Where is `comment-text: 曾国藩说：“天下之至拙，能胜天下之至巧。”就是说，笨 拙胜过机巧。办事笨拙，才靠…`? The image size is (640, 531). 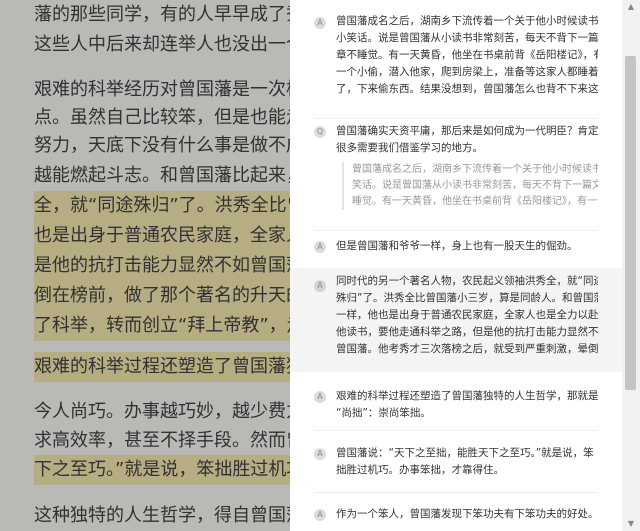
comment-text: 曾国藩说：“天下之至拙，能胜天下之至巧。”就是说，笨 拙胜过机巧。办事笨拙，才靠… is located at coordinates (465, 461).